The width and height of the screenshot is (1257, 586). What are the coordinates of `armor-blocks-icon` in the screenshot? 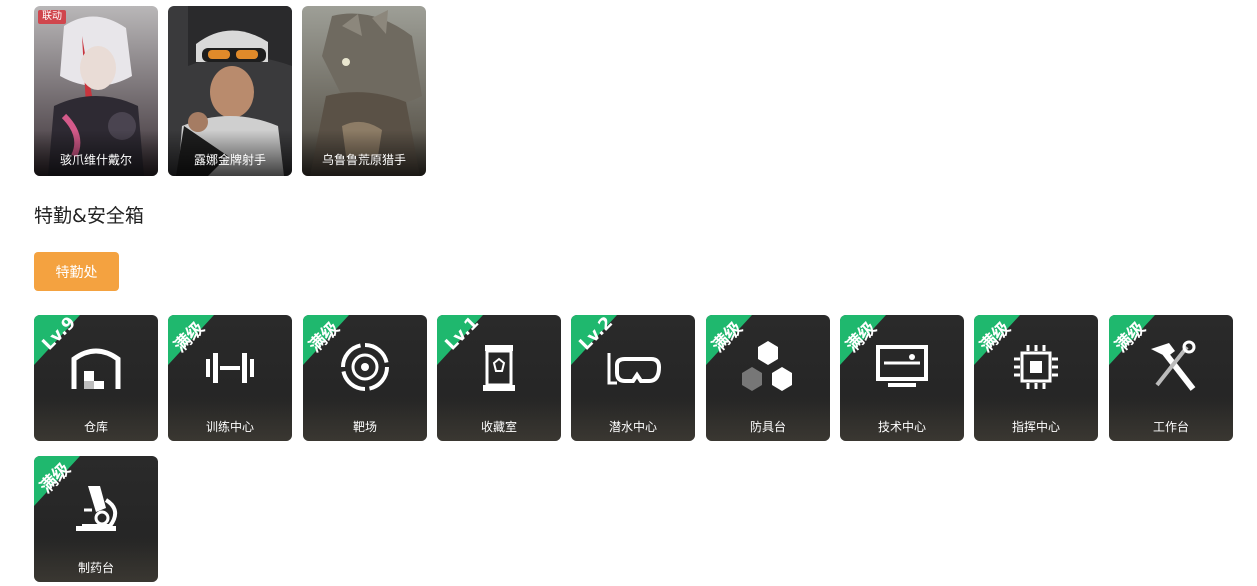 It's located at (767, 366).